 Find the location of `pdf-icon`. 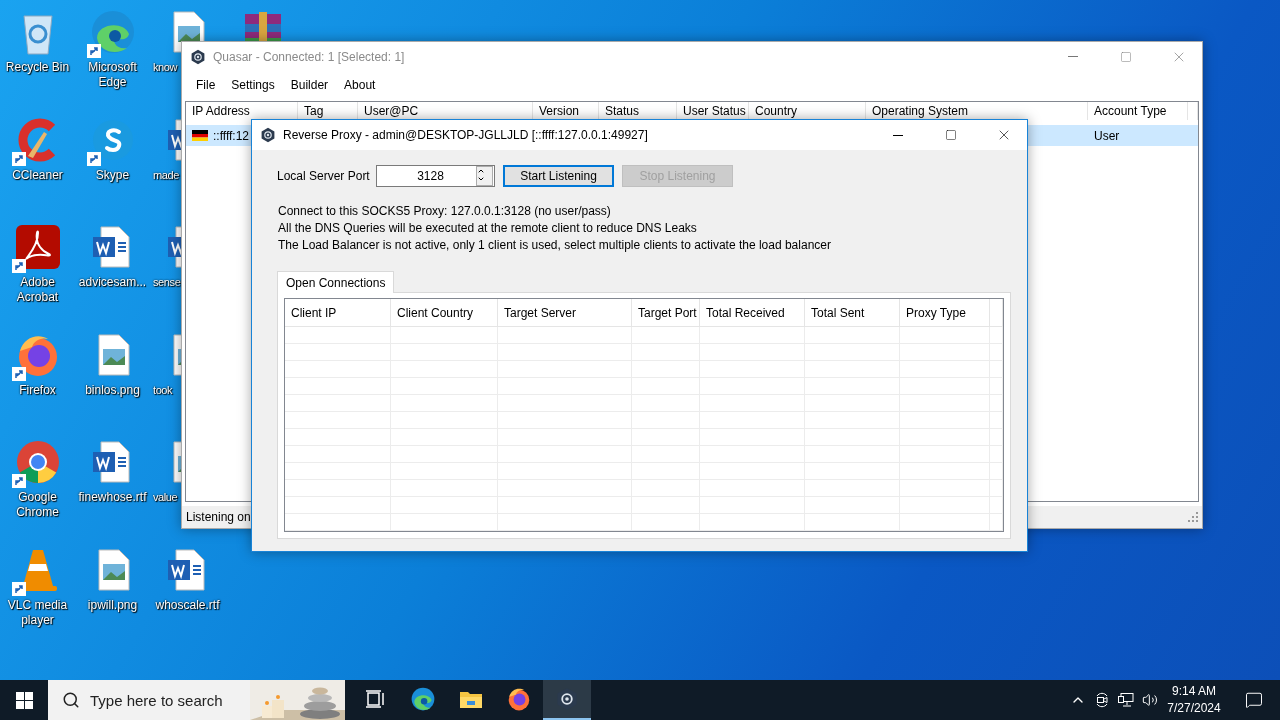

pdf-icon is located at coordinates (37, 247).